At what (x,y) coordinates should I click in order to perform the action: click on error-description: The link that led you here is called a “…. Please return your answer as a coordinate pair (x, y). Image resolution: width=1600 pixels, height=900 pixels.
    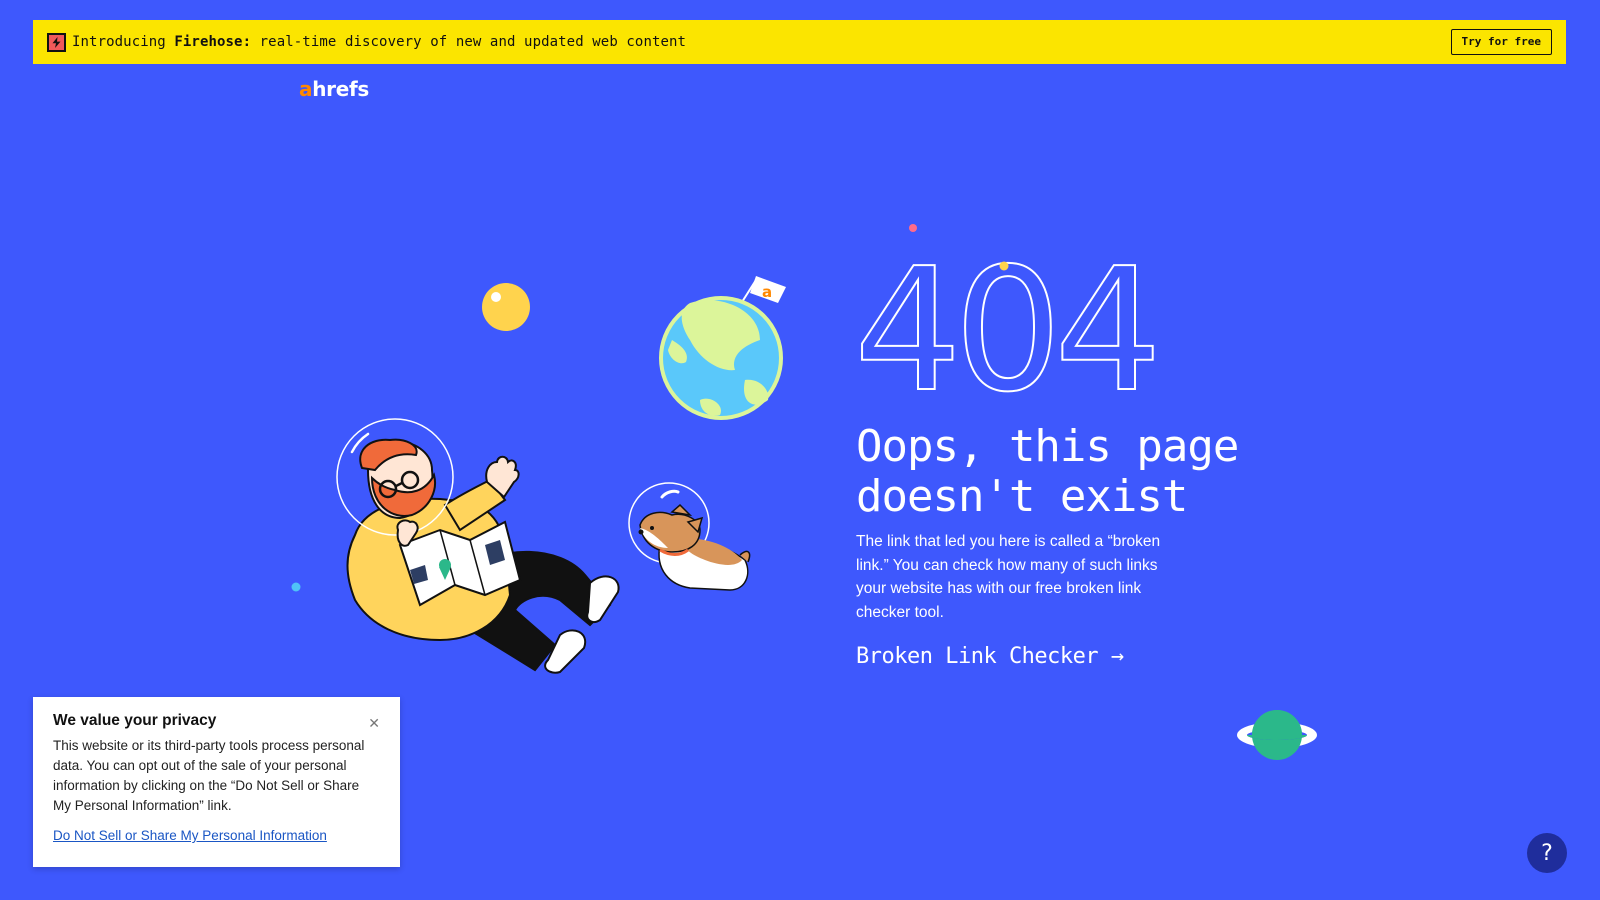
    Looking at the image, I should click on (1008, 577).